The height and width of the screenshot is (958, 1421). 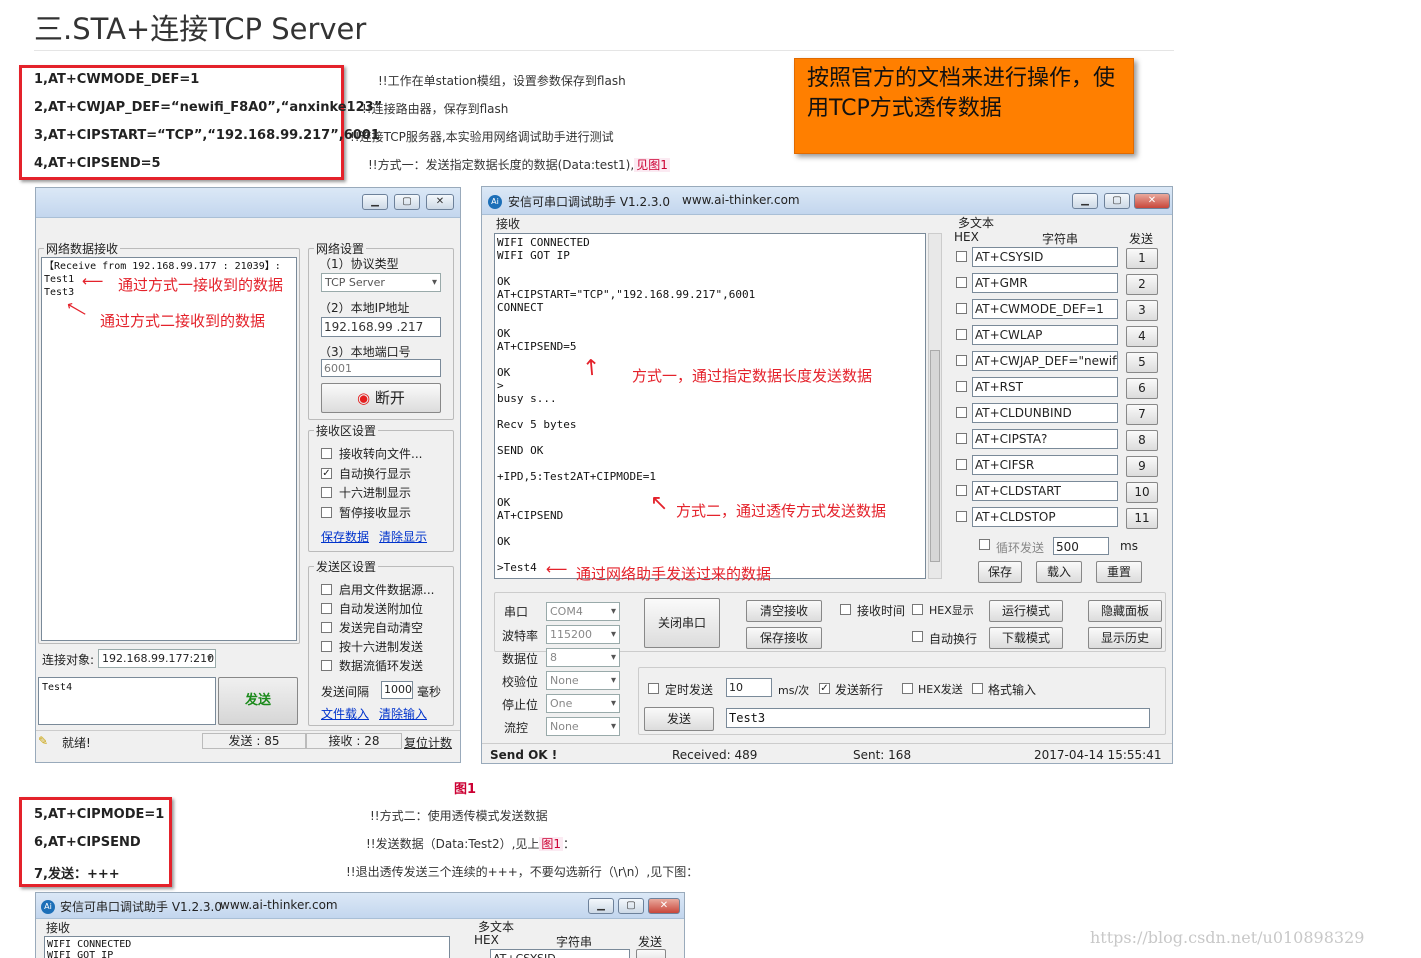 What do you see at coordinates (583, 611) in the screenshot?
I see `port-select: COM4` at bounding box center [583, 611].